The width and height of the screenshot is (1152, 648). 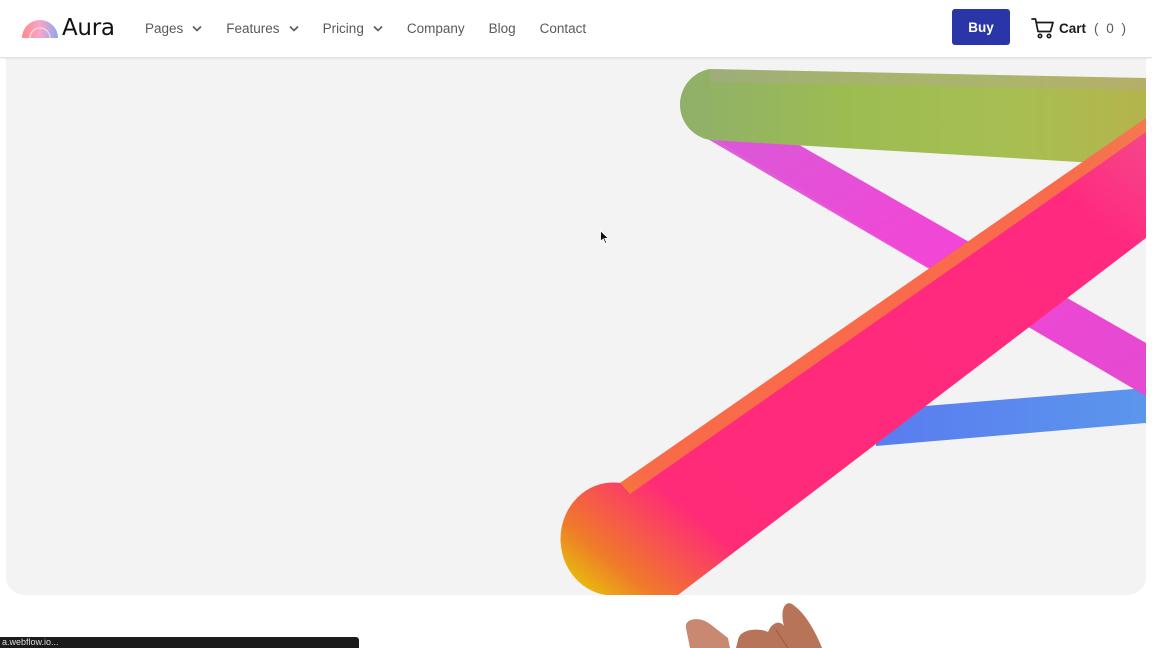 What do you see at coordinates (1042, 28) in the screenshot?
I see `cart-icon` at bounding box center [1042, 28].